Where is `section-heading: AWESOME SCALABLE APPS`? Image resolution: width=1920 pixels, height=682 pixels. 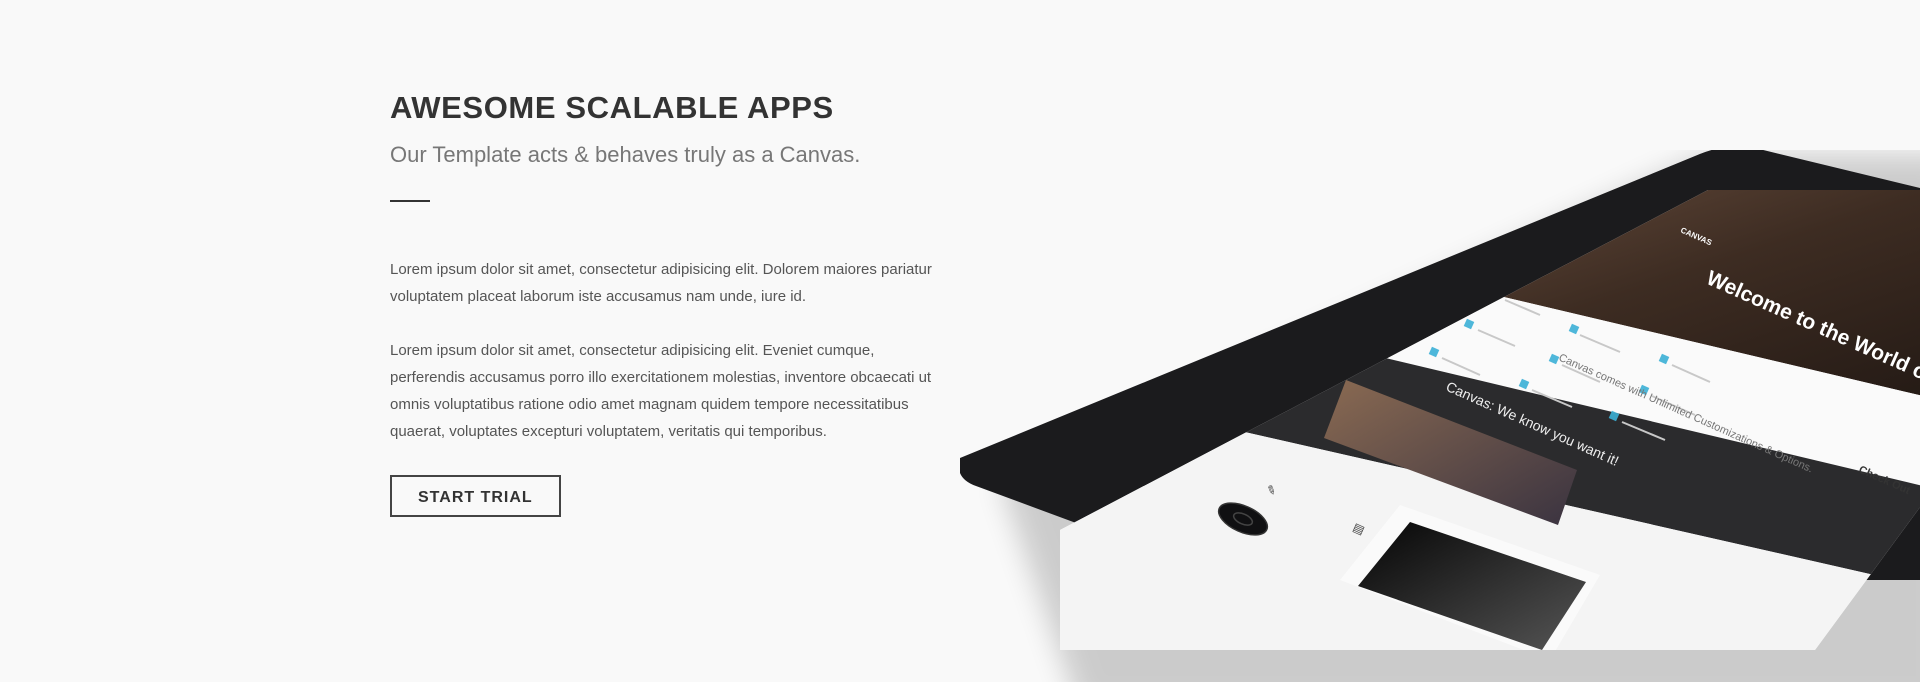
section-heading: AWESOME SCALABLE APPS is located at coordinates (612, 107).